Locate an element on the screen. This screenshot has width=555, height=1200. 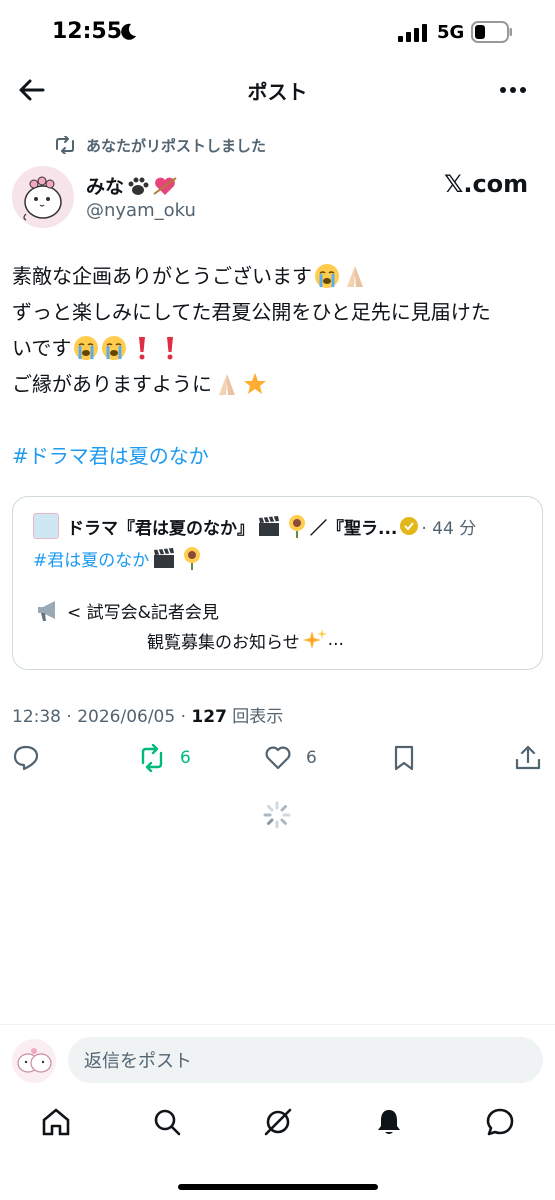
tweet-line-text: ずっと楽しみにしてた君夏公開をひと足先に見届けた is located at coordinates (251, 312).